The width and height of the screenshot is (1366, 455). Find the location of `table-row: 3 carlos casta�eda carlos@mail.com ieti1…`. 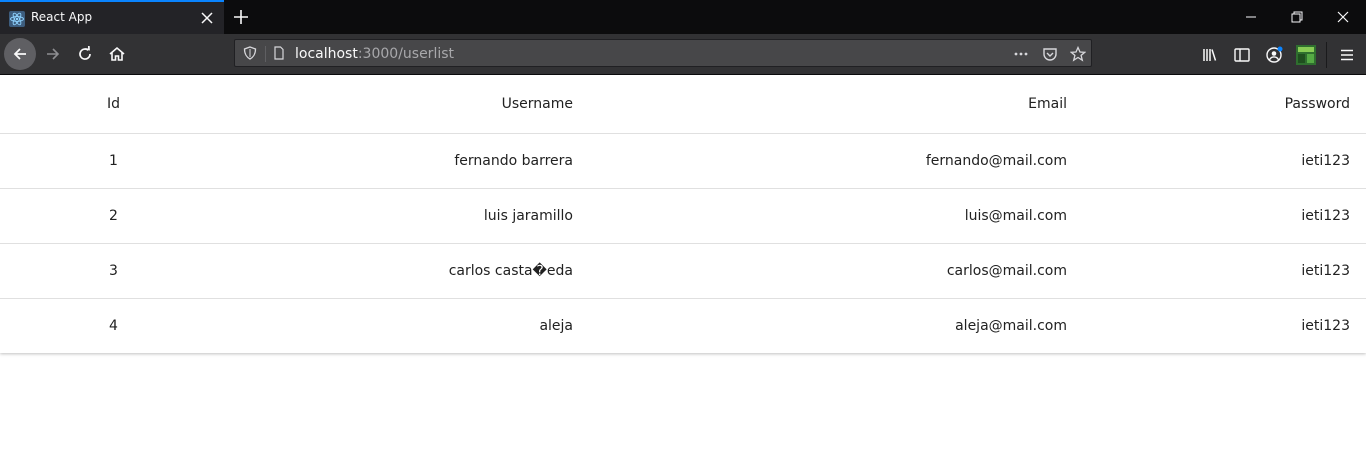

table-row: 3 carlos casta�eda carlos@mail.com ieti1… is located at coordinates (683, 271).